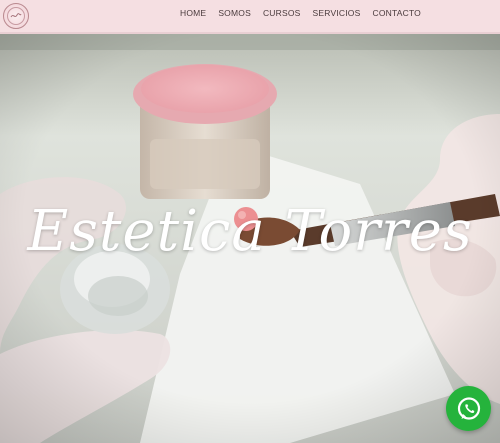 This screenshot has height=443, width=500. What do you see at coordinates (234, 13) in the screenshot?
I see `nav-item-somos: SOMOS` at bounding box center [234, 13].